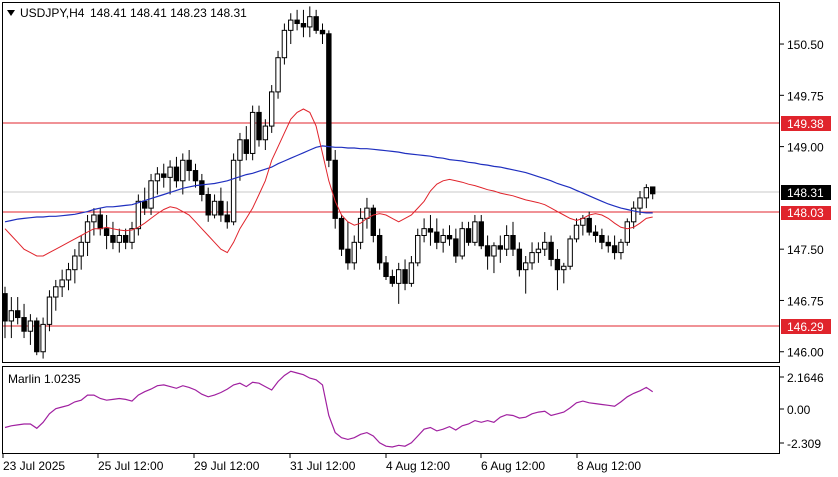  What do you see at coordinates (805, 45) in the screenshot?
I see `price-tick-label: 150.50` at bounding box center [805, 45].